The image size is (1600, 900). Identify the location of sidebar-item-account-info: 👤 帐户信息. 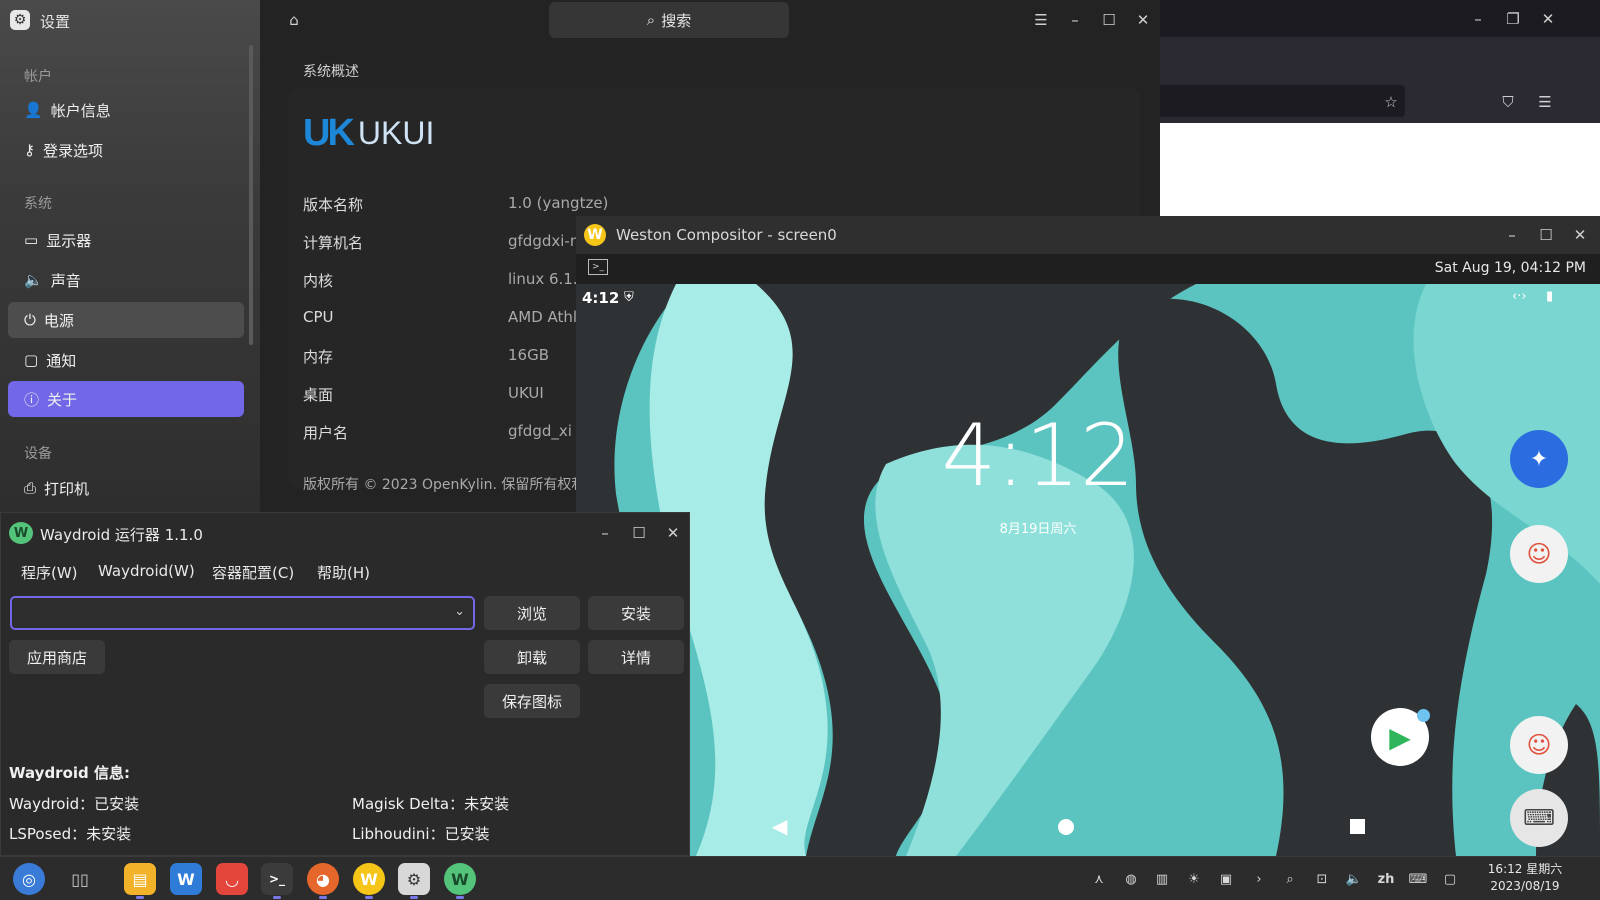
(126, 110).